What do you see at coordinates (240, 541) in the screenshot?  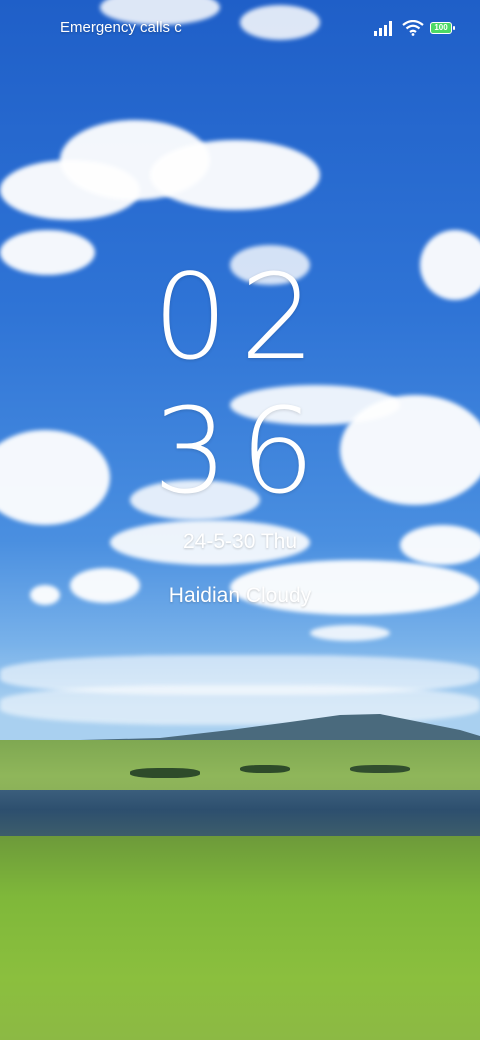 I see `date-text: 24-5-30 Thu` at bounding box center [240, 541].